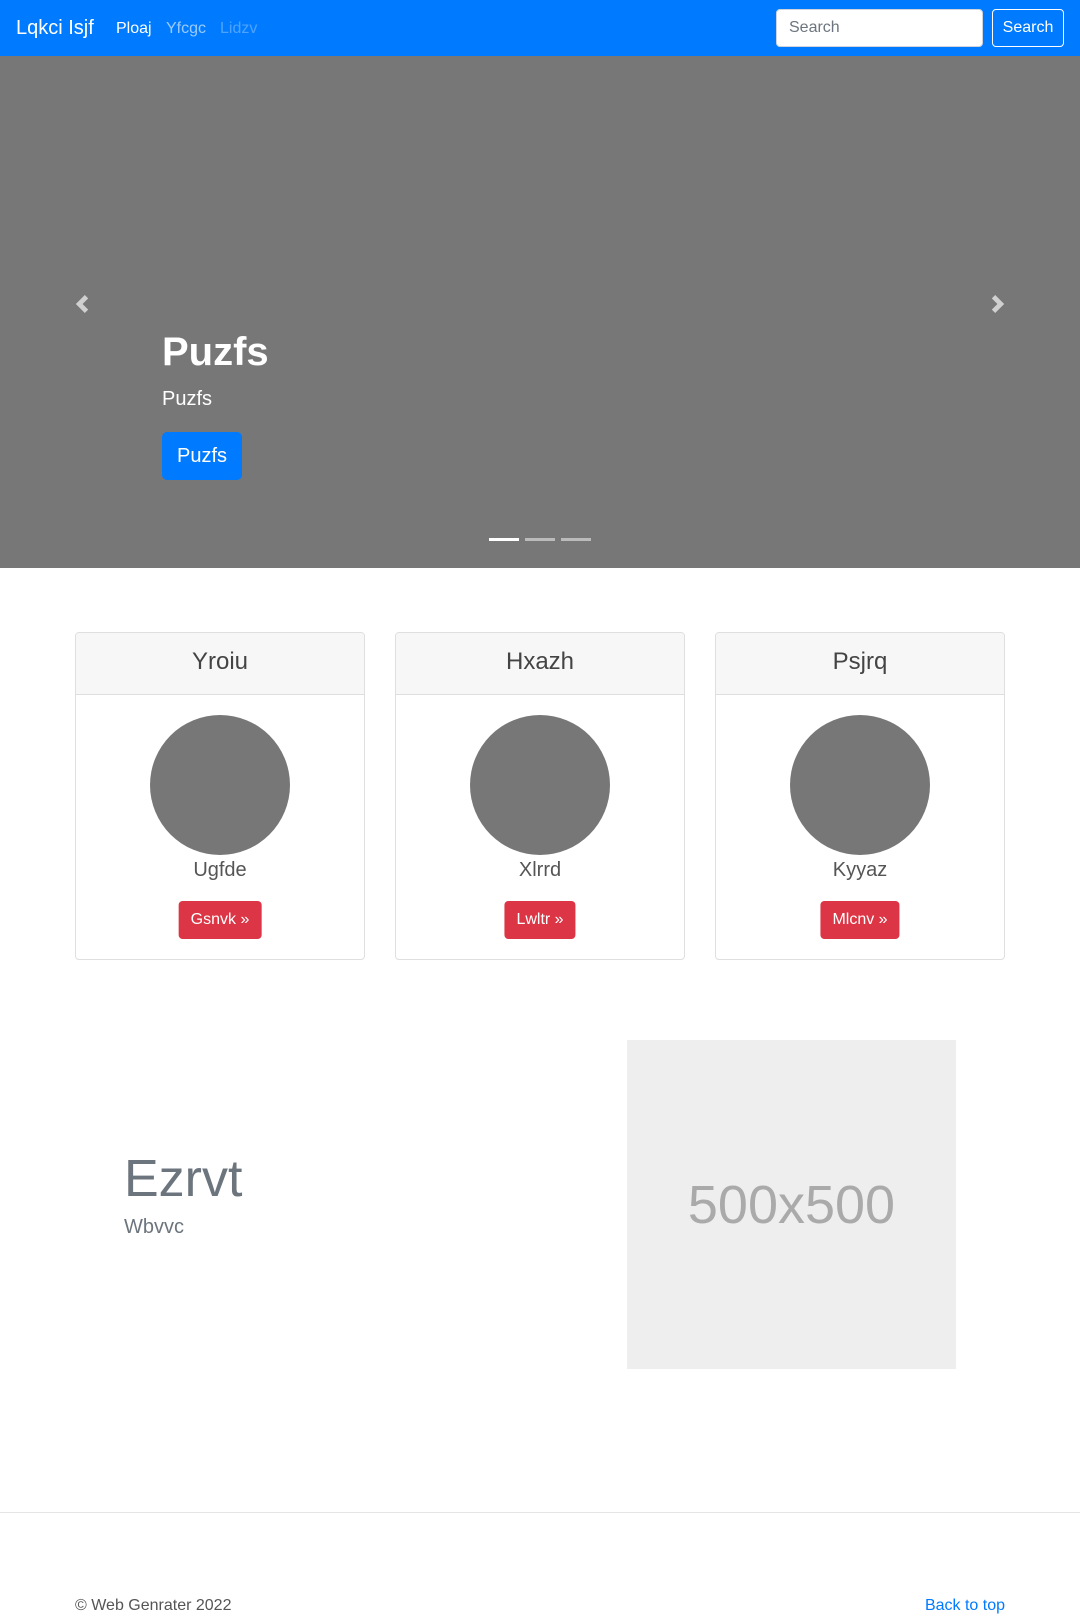 This screenshot has height=1618, width=1080. I want to click on card-button-gsnvk: Gsnvk », so click(220, 920).